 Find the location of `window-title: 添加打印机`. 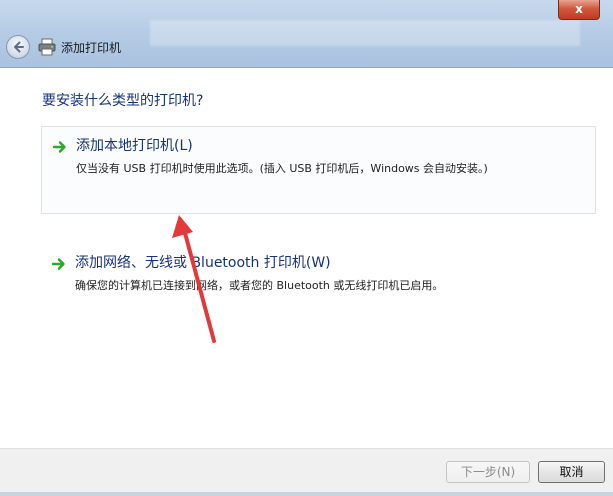

window-title: 添加打印机 is located at coordinates (91, 48).